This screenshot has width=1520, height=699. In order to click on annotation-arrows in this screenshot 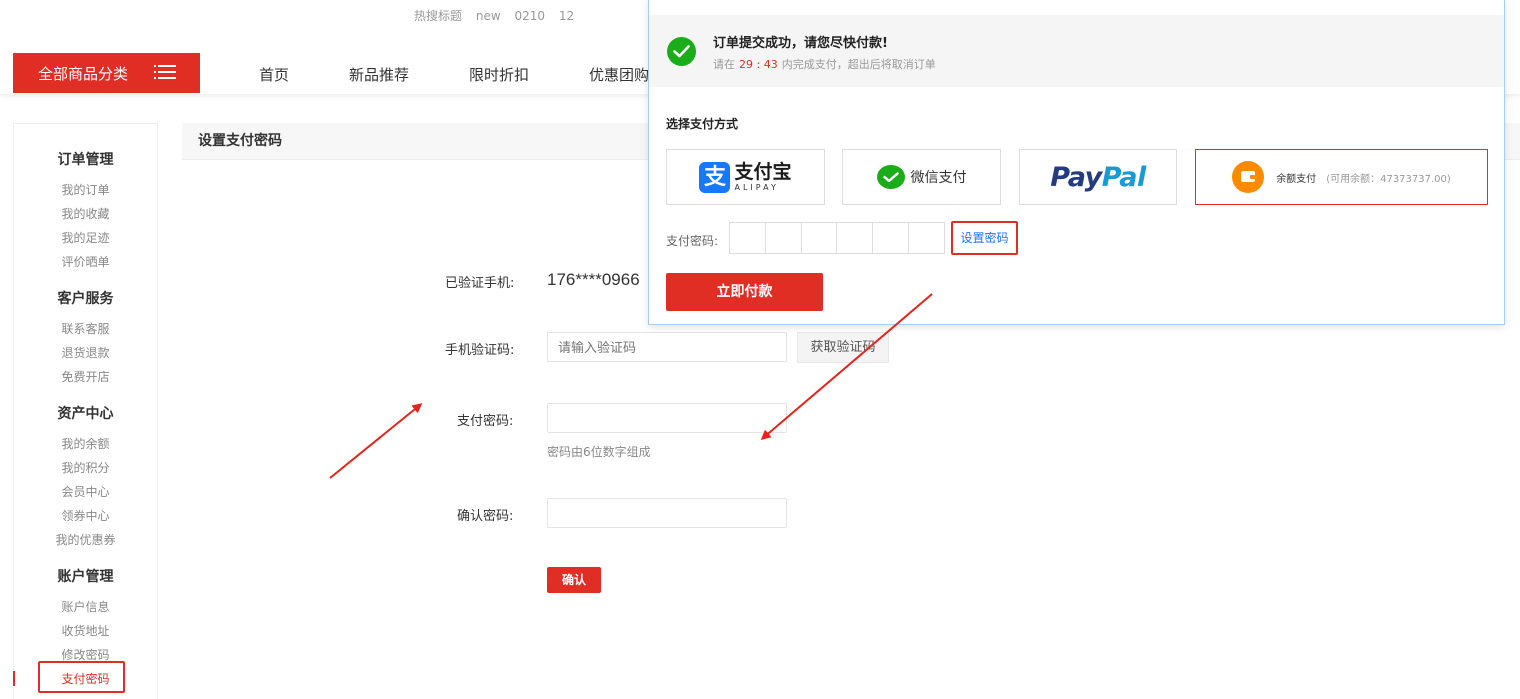, I will do `click(631, 386)`.